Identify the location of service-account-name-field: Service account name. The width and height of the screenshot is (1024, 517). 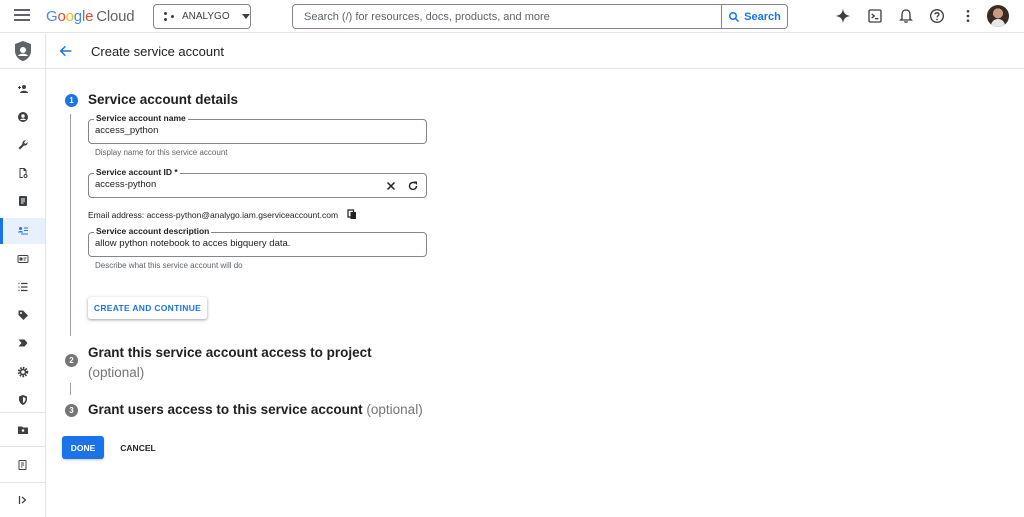
(257, 128).